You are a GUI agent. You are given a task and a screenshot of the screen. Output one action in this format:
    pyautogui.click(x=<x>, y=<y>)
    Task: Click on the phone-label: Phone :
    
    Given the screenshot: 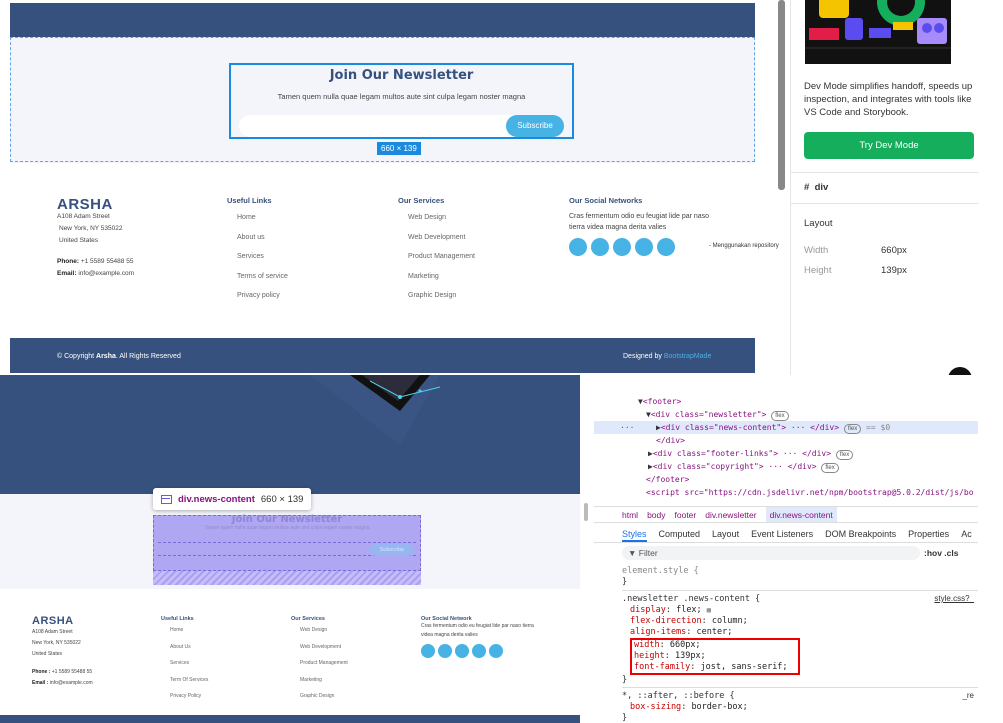 What is the action you would take?
    pyautogui.click(x=41, y=672)
    